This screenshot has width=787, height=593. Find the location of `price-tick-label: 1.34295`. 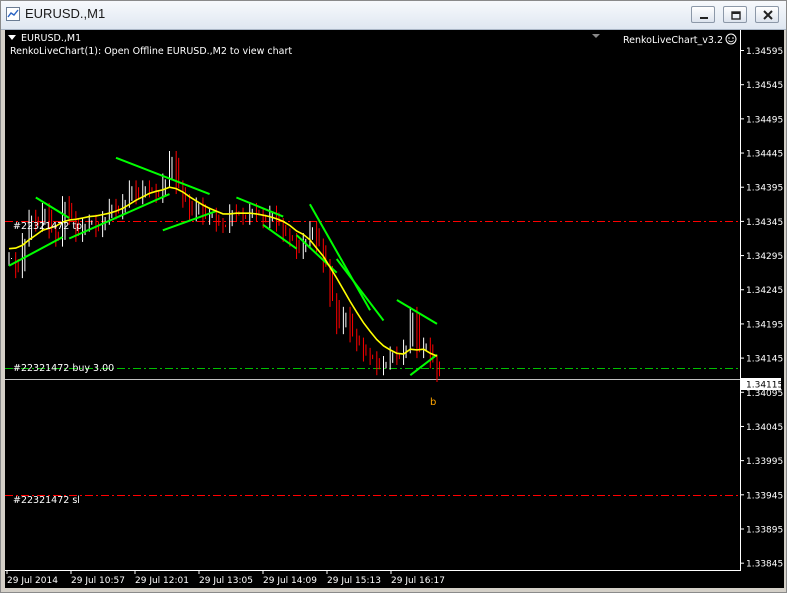

price-tick-label: 1.34295 is located at coordinates (764, 257).